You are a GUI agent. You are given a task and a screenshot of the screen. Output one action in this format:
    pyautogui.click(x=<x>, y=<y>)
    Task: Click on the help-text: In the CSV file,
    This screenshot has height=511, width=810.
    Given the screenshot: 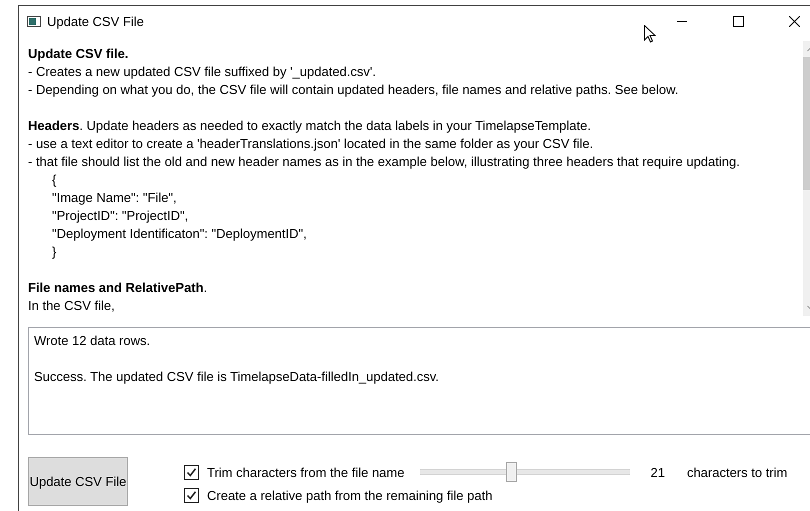 What is the action you would take?
    pyautogui.click(x=72, y=306)
    